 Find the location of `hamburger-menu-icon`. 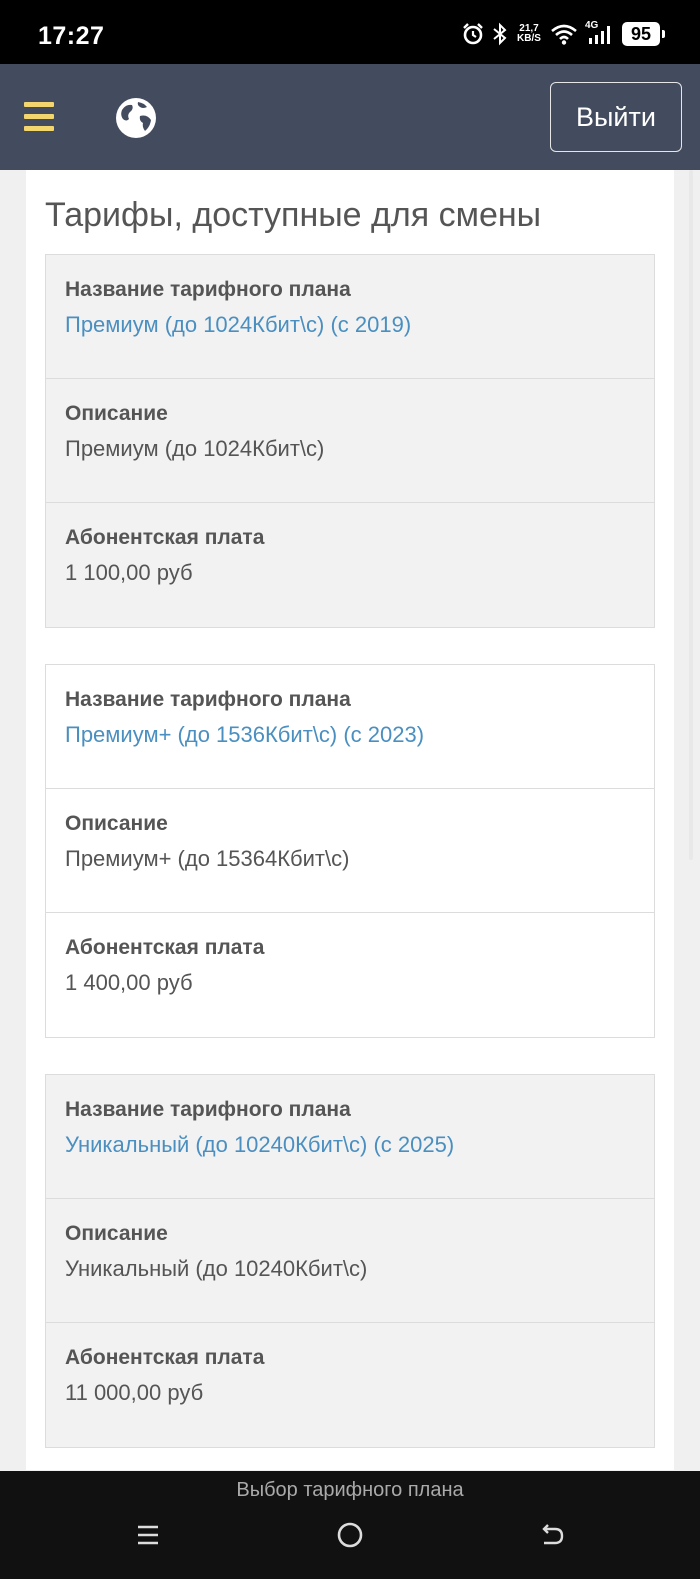

hamburger-menu-icon is located at coordinates (39, 117).